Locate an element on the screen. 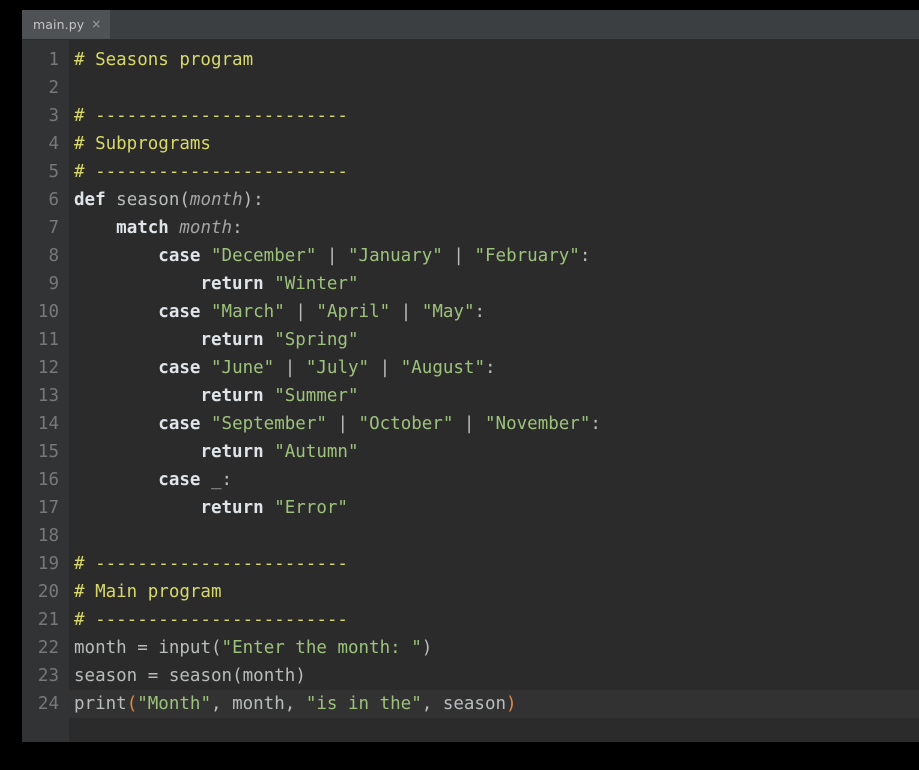 The width and height of the screenshot is (919, 770). code-token-plain: _ is located at coordinates (216, 480).